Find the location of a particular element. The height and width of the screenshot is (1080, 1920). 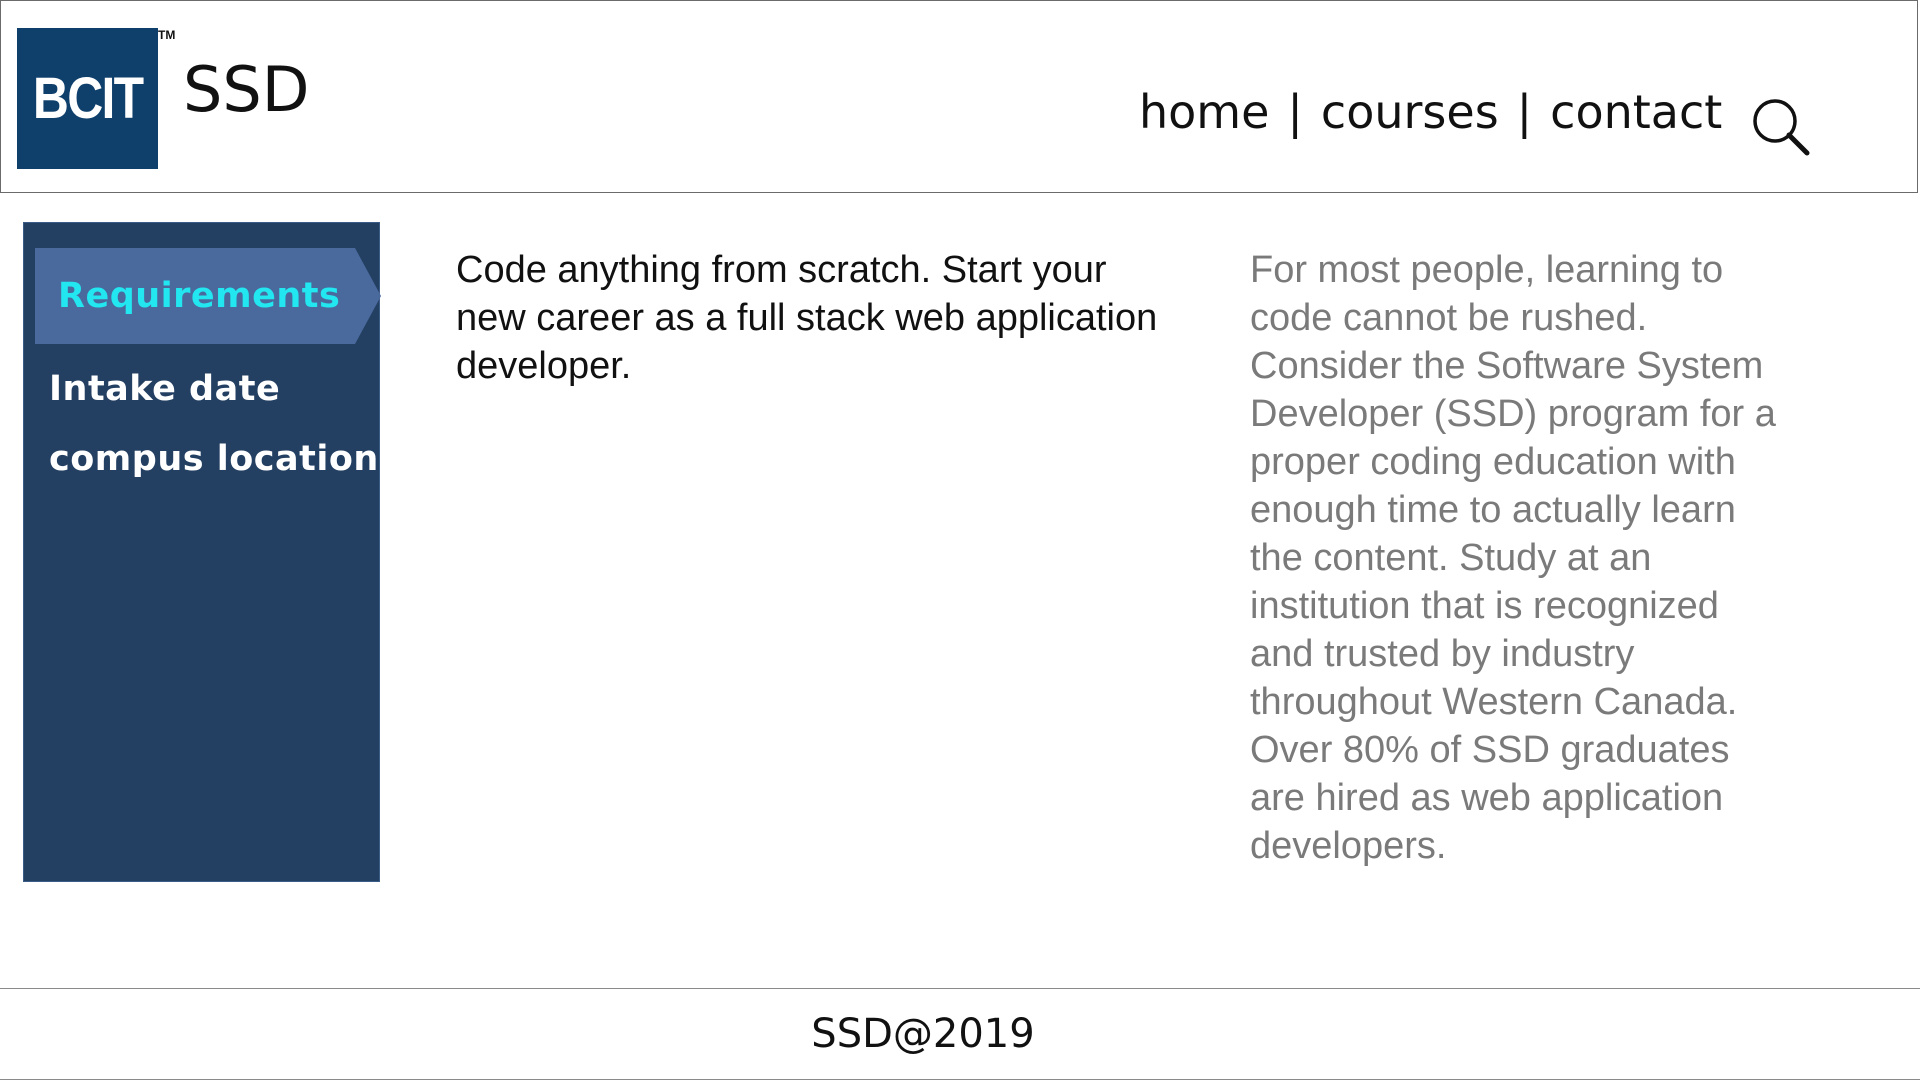

sidebar-item-requirements: Requirements is located at coordinates (208, 296).